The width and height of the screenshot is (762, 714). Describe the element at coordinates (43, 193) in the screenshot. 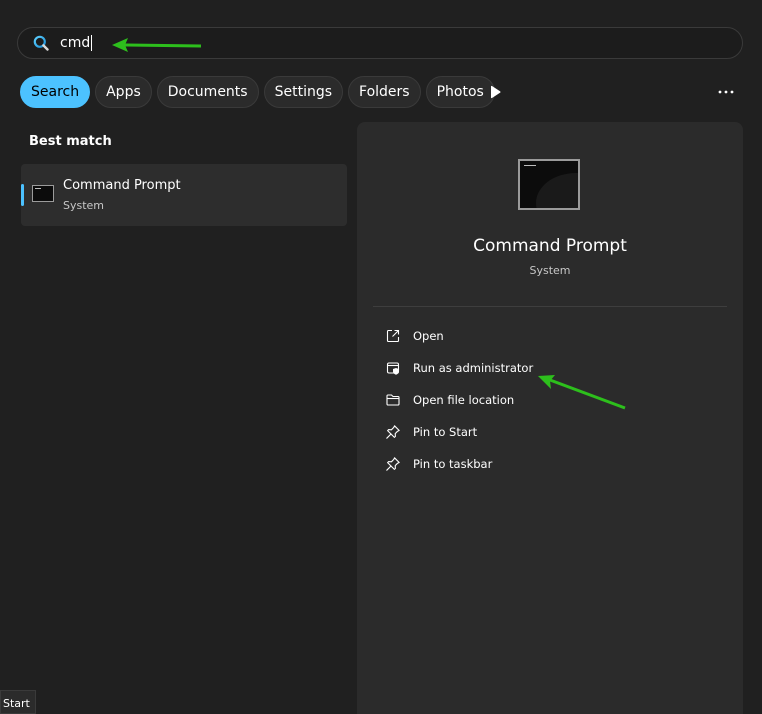

I see `command-prompt-icon` at that location.